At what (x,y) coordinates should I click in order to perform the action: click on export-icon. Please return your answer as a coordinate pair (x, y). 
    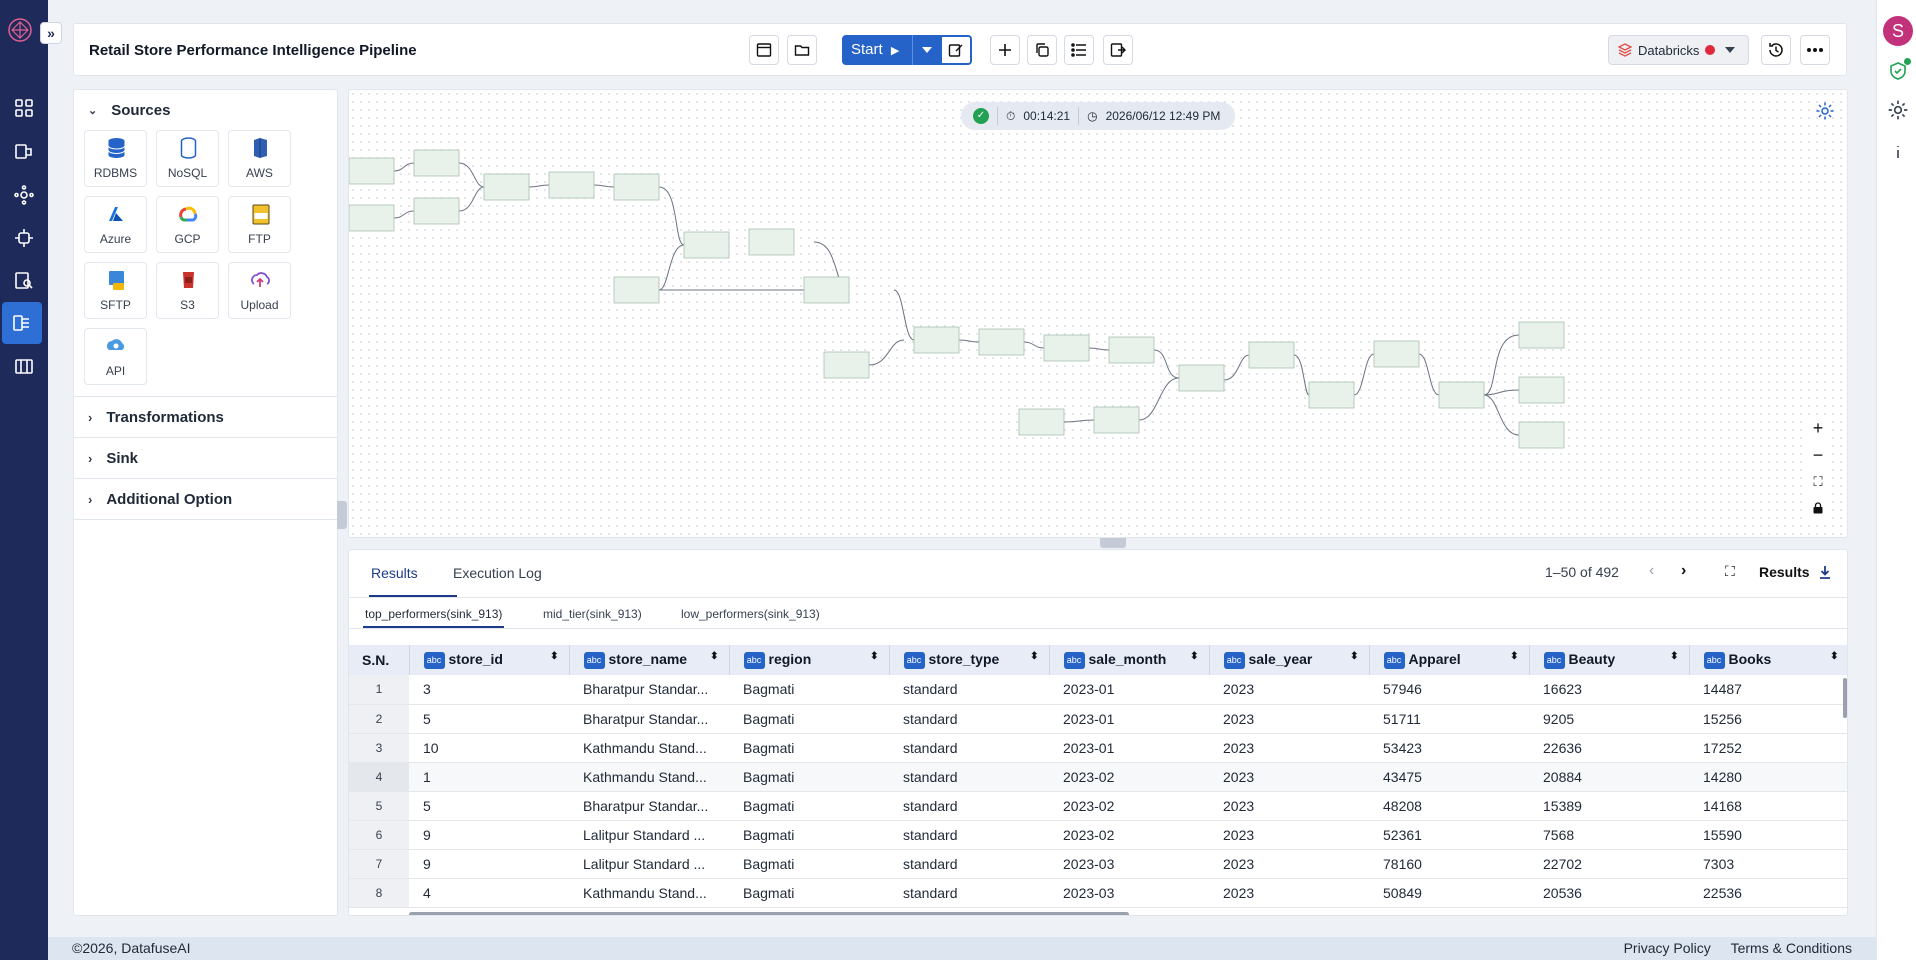
    Looking at the image, I should click on (1118, 50).